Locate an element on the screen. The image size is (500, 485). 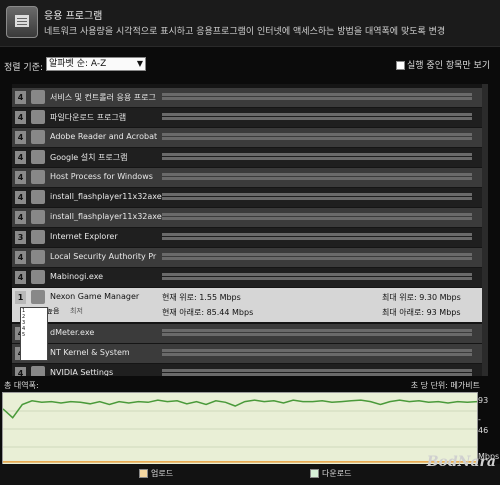
active-only-checkbox is located at coordinates (400, 65).